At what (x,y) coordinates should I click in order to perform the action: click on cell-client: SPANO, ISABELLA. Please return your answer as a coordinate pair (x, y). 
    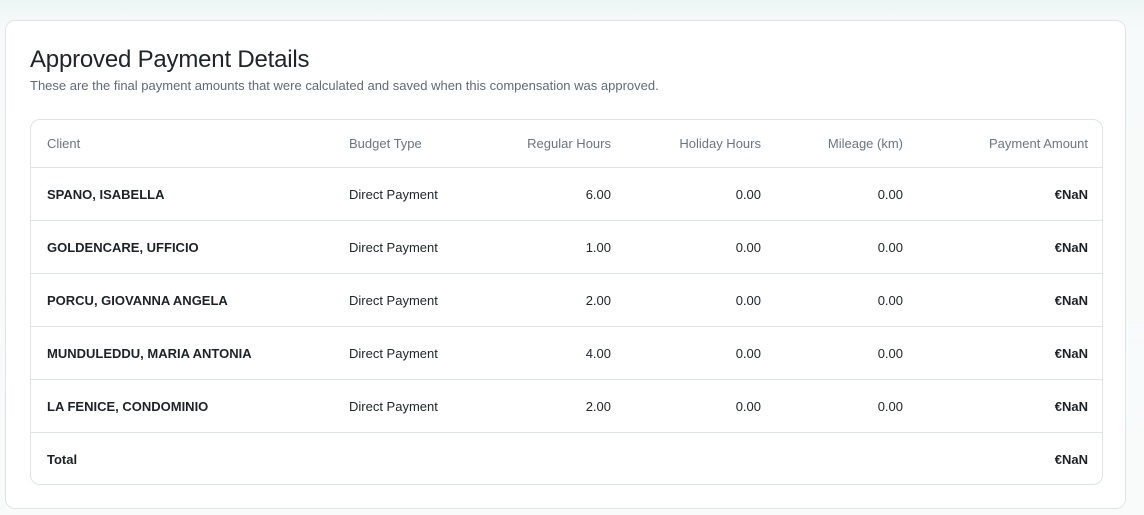
    Looking at the image, I should click on (182, 194).